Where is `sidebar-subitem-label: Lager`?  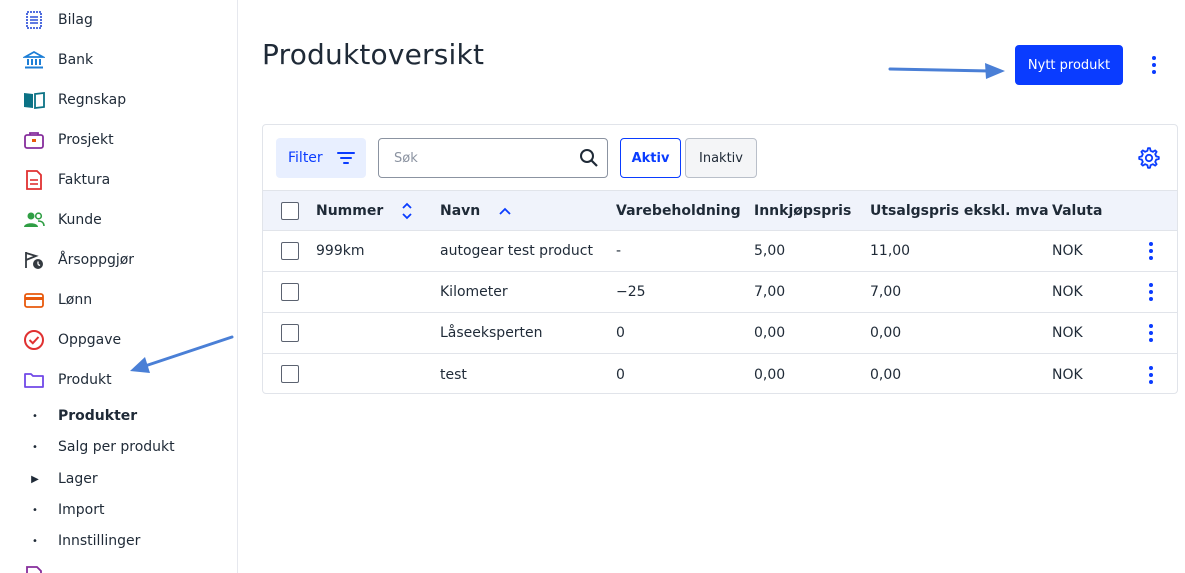
sidebar-subitem-label: Lager is located at coordinates (78, 479).